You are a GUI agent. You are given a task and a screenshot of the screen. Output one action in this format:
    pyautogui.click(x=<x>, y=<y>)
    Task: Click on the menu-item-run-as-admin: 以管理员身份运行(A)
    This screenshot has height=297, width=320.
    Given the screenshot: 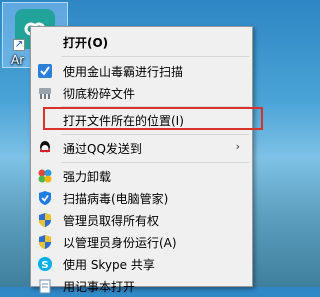 What is the action you would take?
    pyautogui.click(x=141, y=242)
    